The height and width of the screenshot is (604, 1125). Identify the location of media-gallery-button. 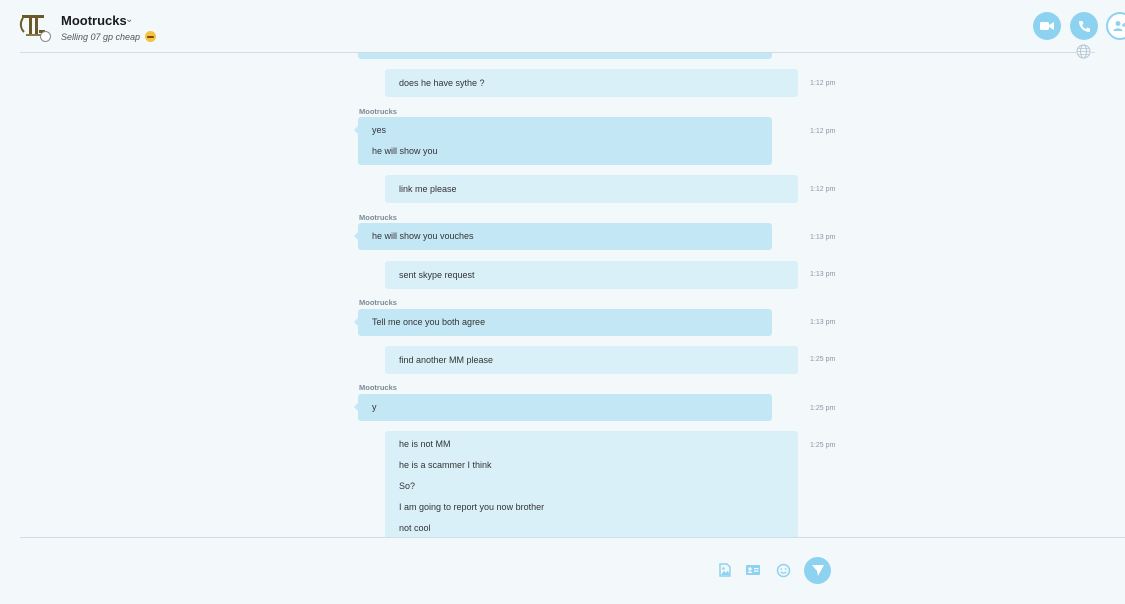
(725, 570).